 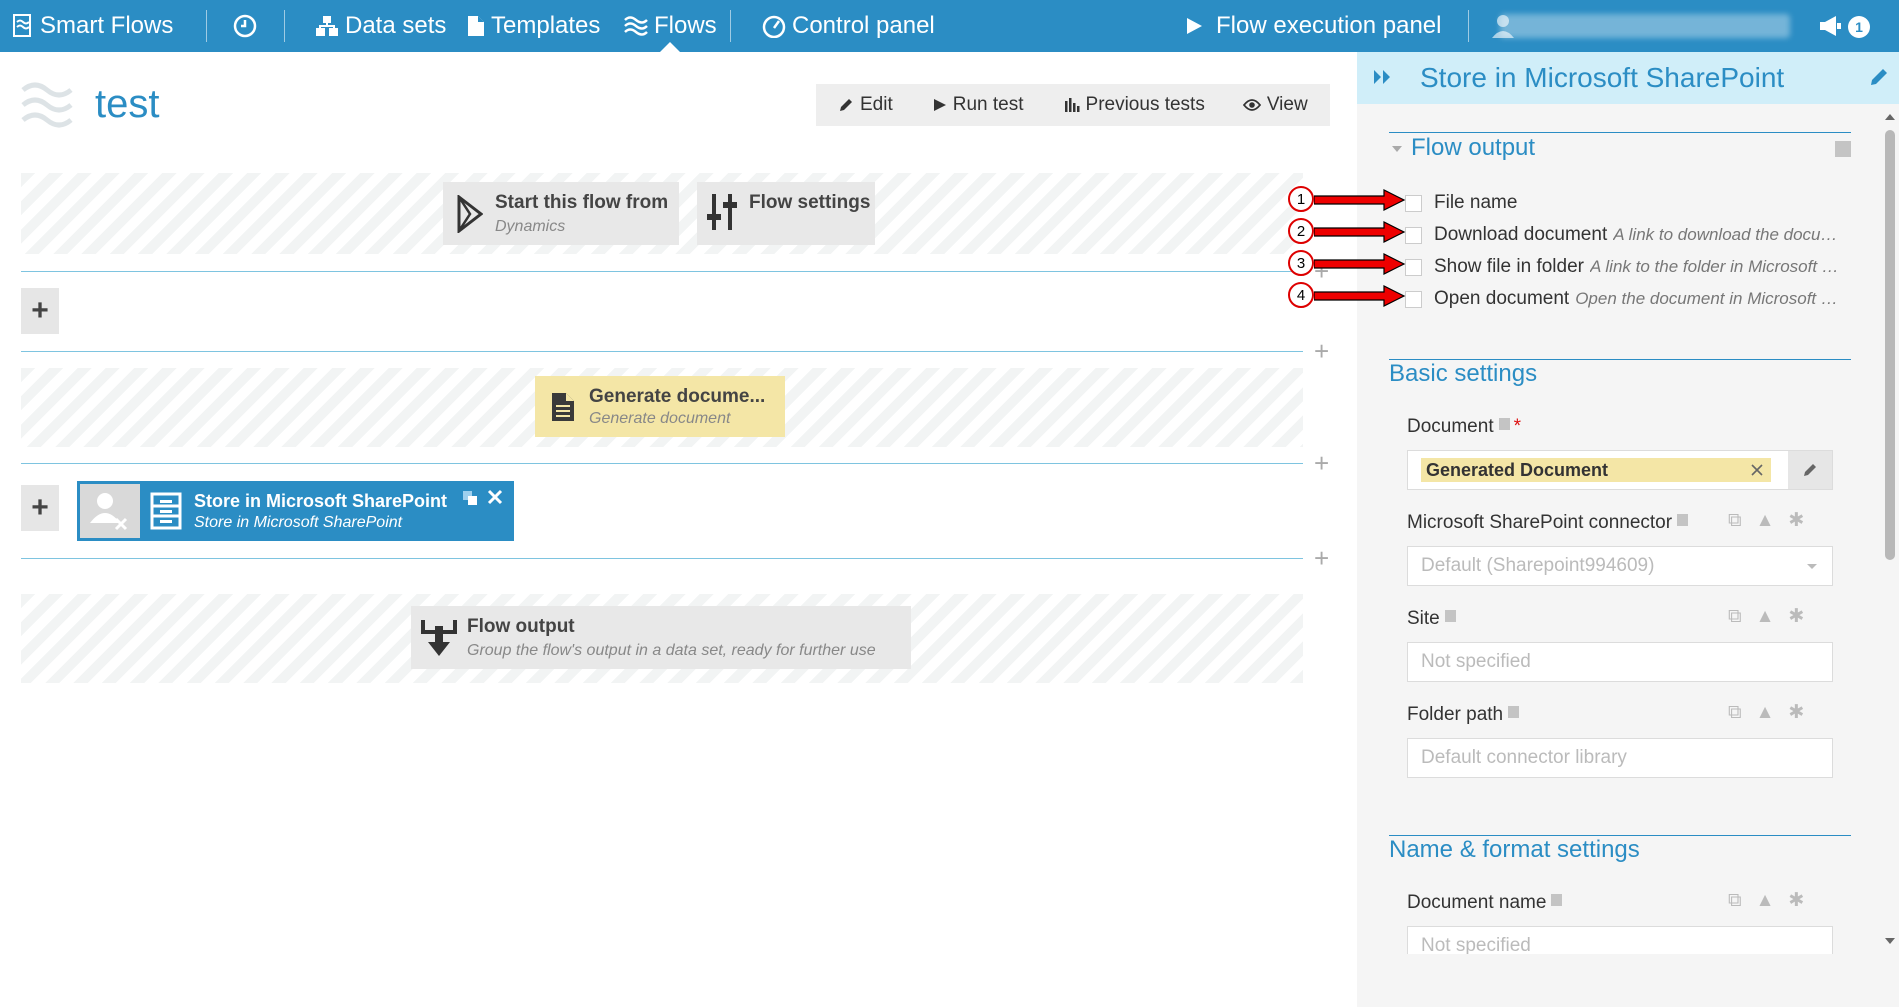 What do you see at coordinates (1620, 940) in the screenshot?
I see `document-name-input: Not specified` at bounding box center [1620, 940].